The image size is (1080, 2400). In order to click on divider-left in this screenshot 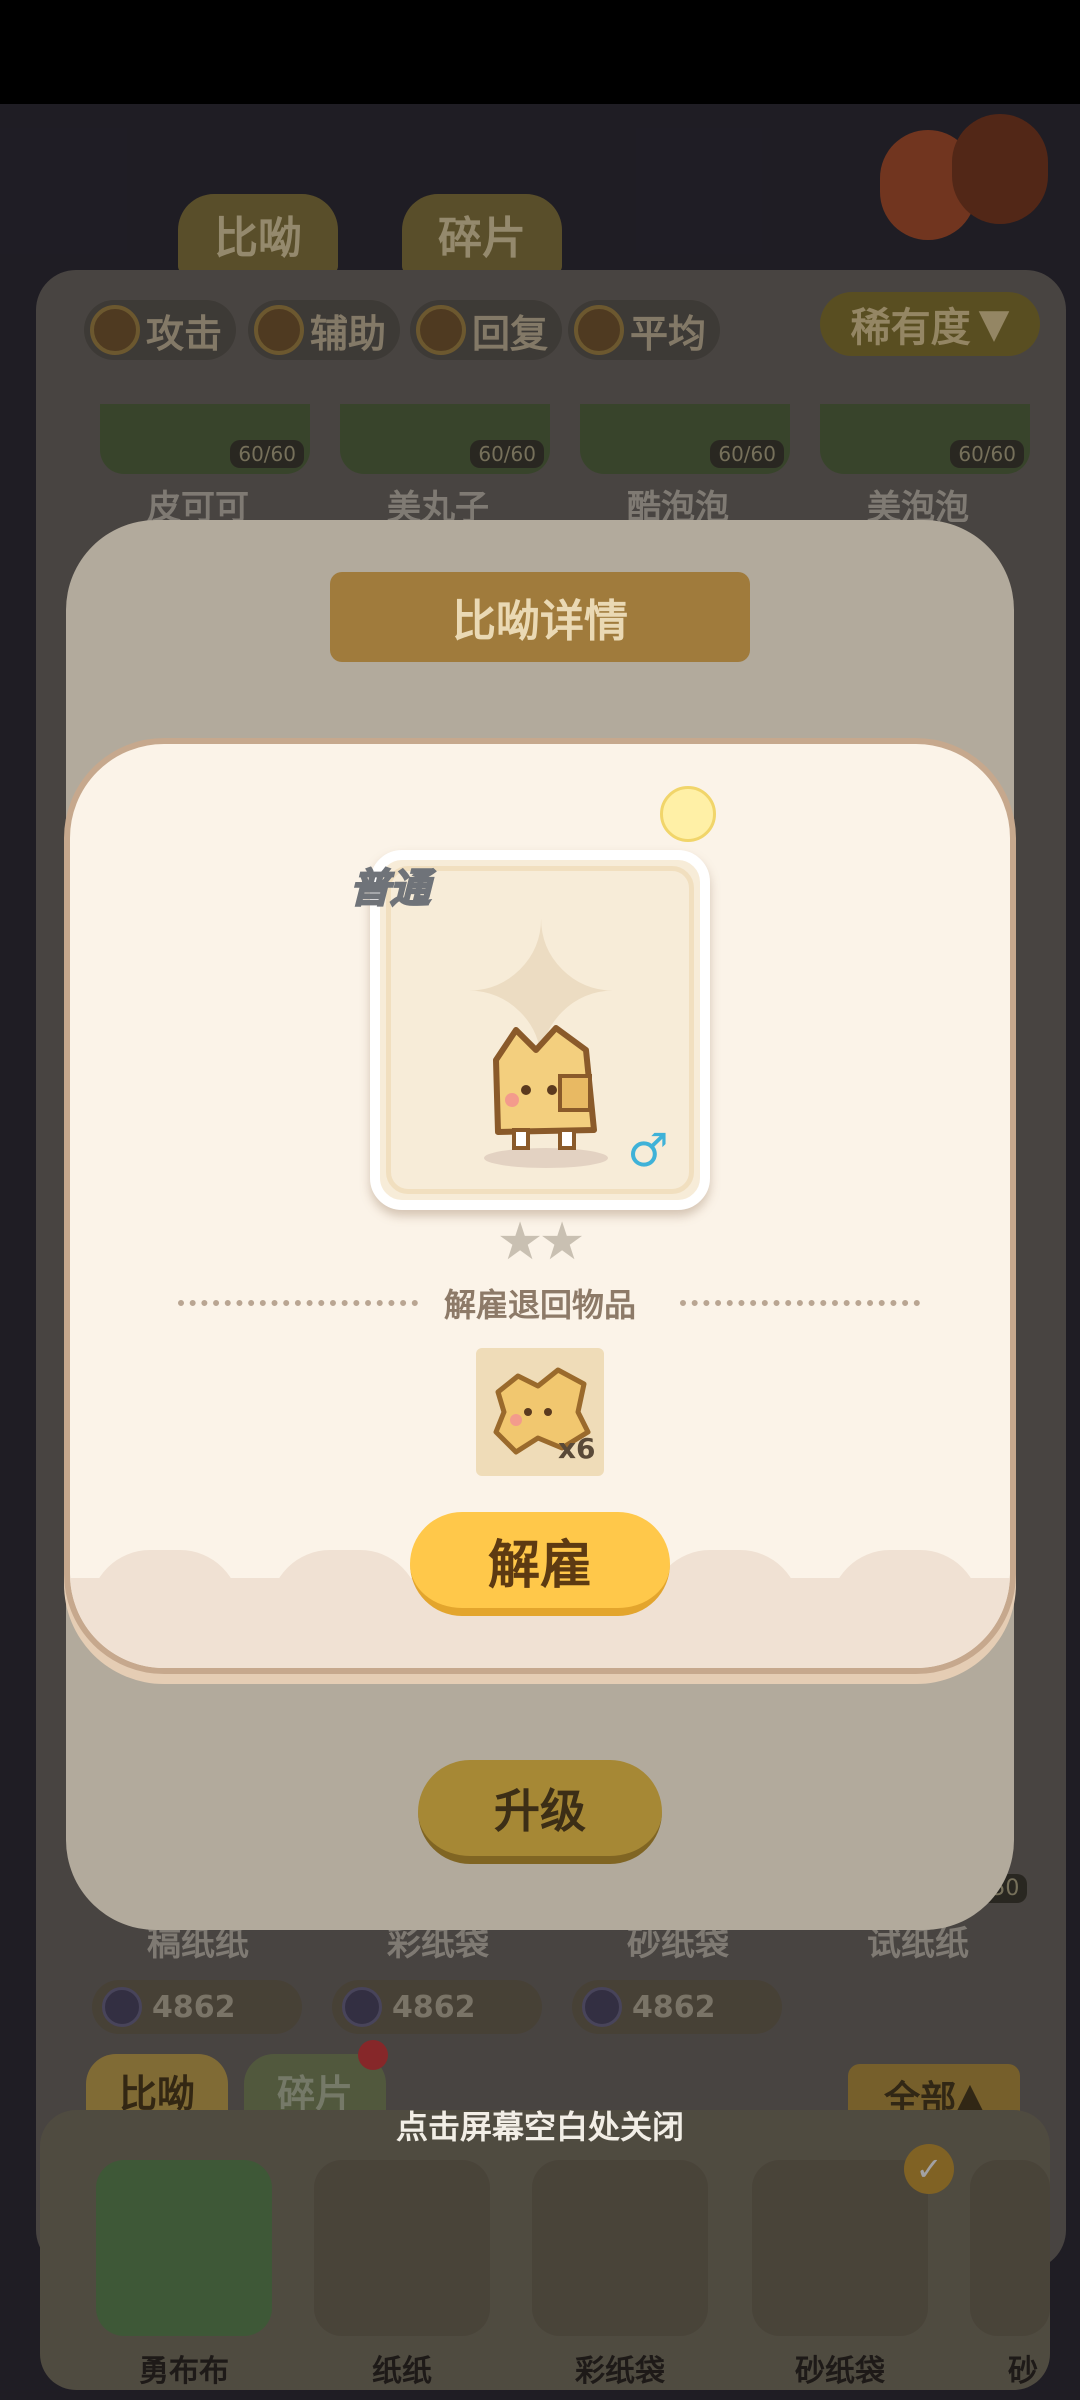, I will do `click(298, 1303)`.